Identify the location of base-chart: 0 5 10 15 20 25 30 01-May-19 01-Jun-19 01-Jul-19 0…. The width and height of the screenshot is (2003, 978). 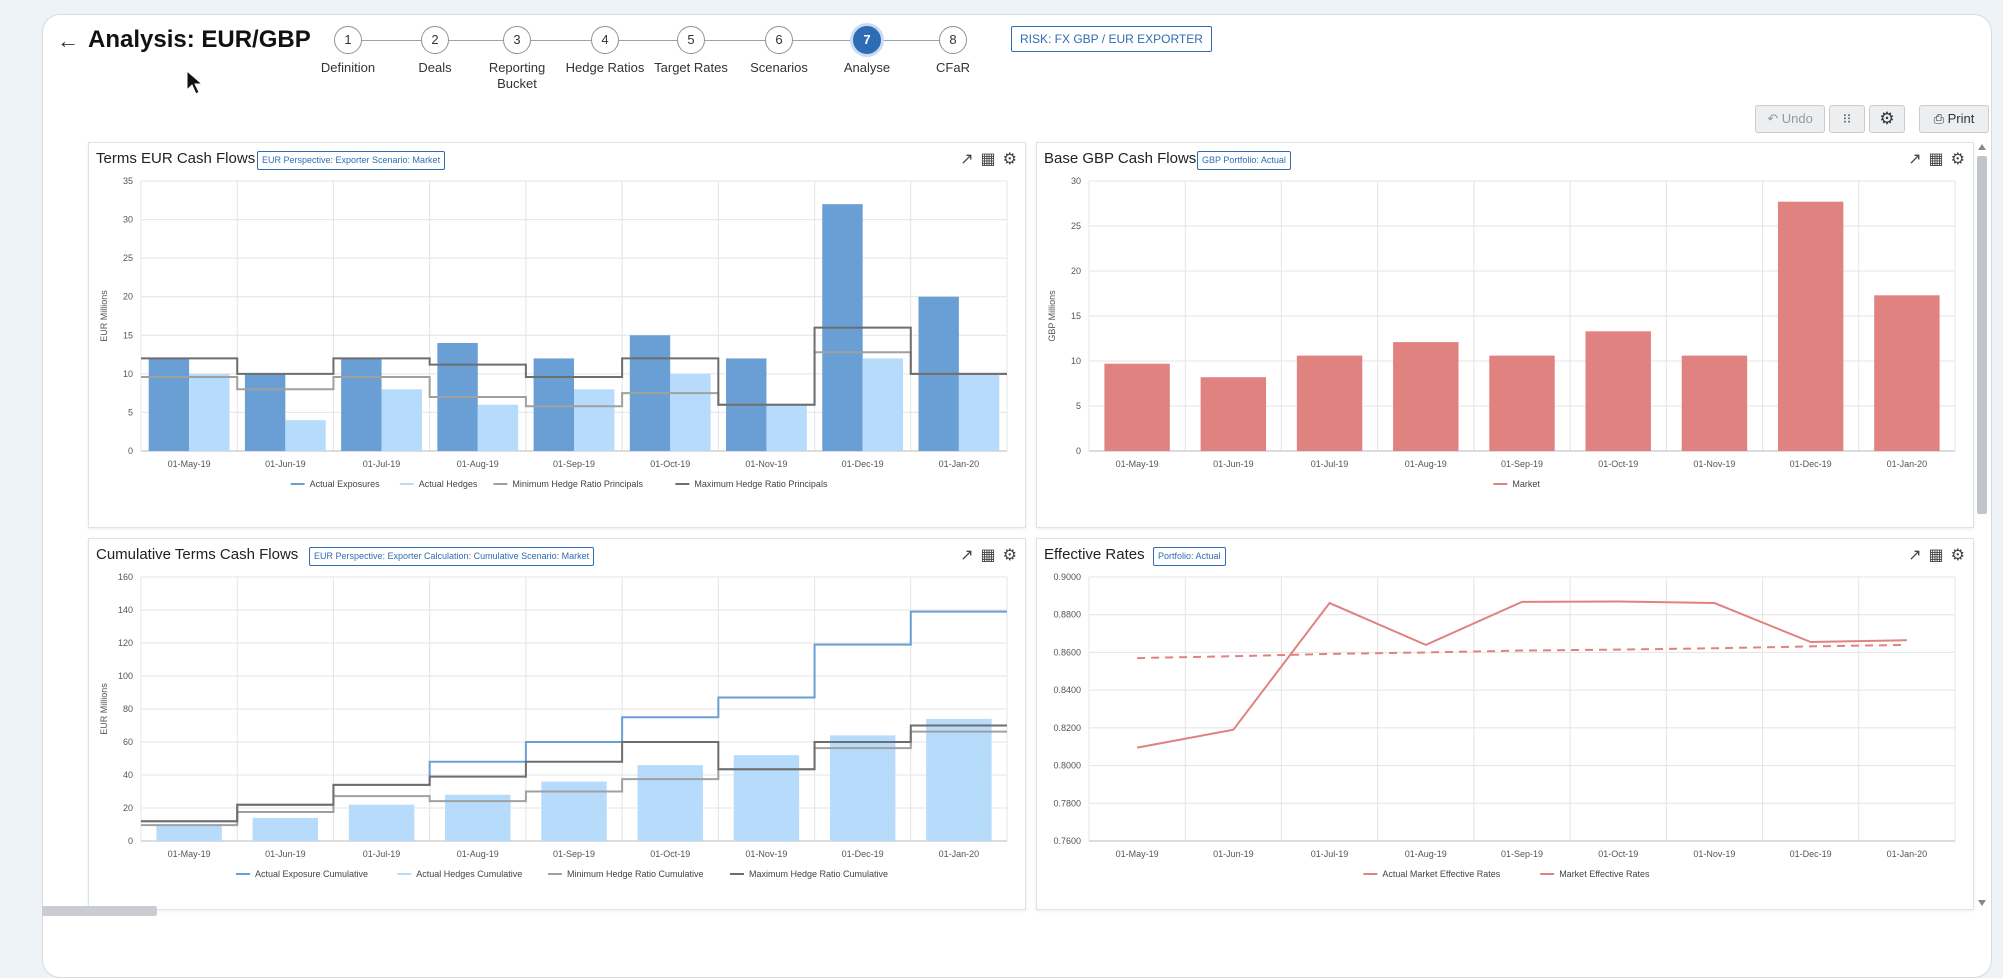
(1501, 332).